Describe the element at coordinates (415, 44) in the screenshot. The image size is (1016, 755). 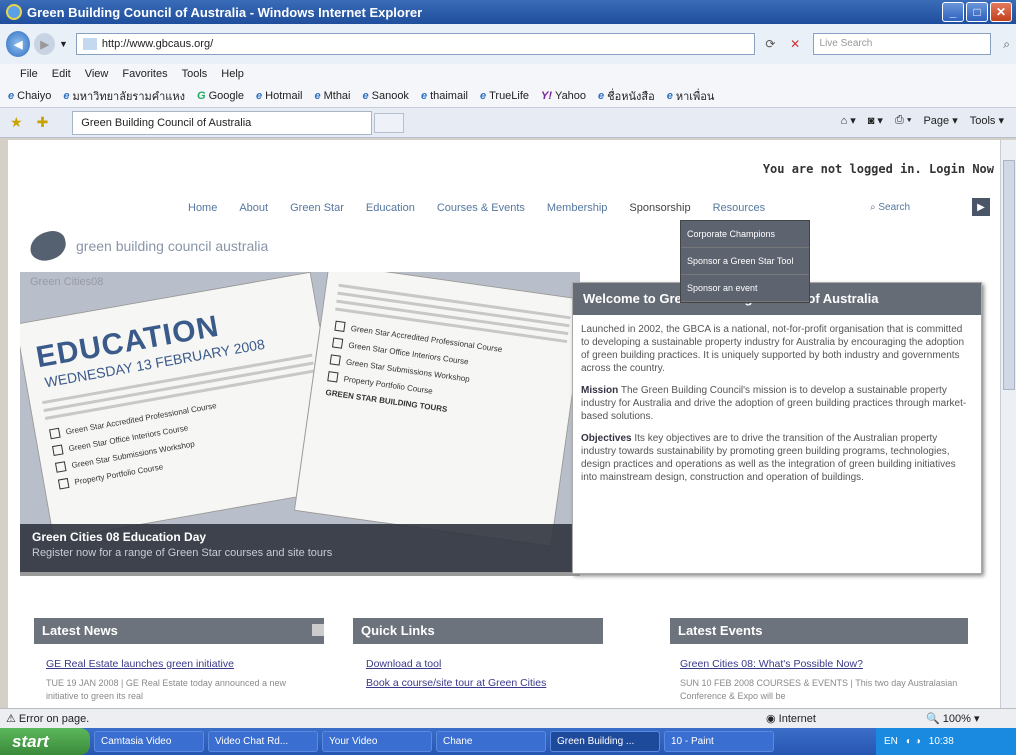
I see `address-bar: http://www.gbcaus.org/` at that location.